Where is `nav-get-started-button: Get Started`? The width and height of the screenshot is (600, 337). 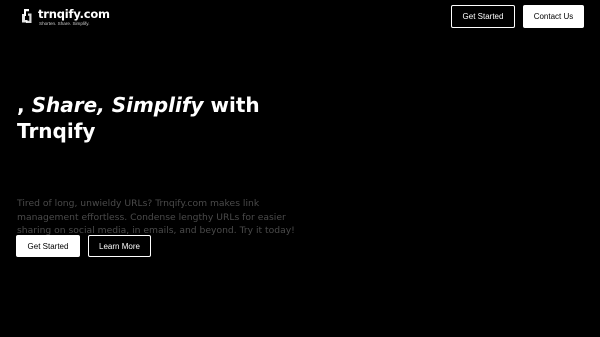 nav-get-started-button: Get Started is located at coordinates (483, 16).